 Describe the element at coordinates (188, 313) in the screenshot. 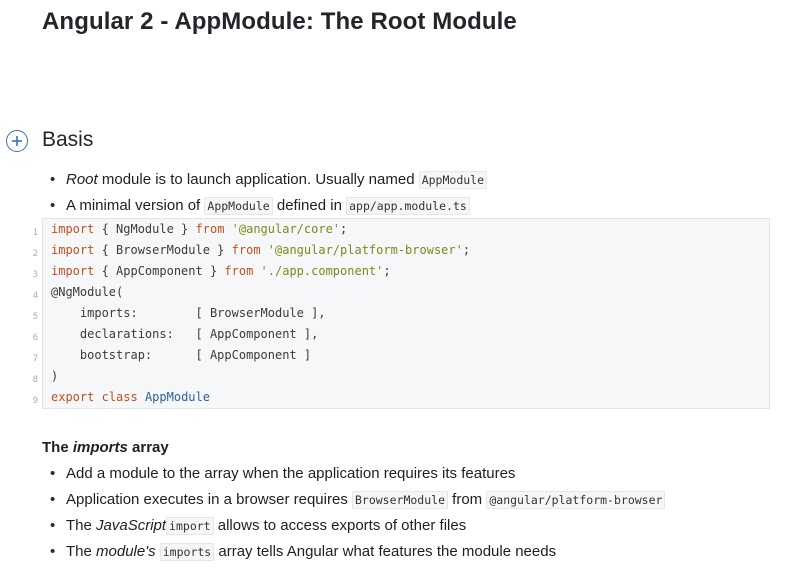

I see `code-line: imports: [ BrowserModule ],` at that location.